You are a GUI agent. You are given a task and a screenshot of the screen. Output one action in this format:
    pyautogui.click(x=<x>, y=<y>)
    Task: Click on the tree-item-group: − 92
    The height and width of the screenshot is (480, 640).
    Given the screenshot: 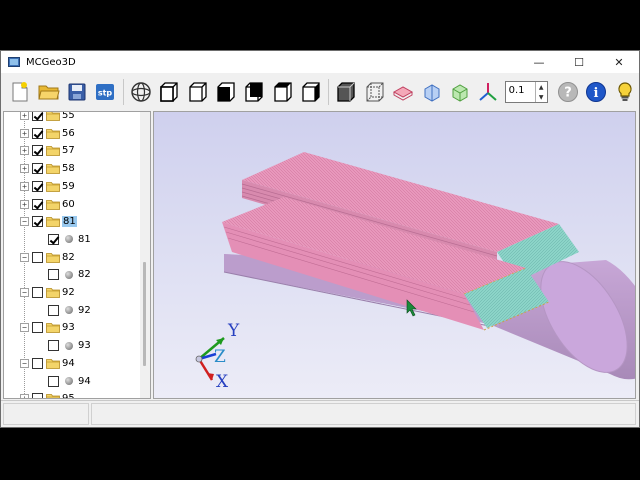 What is the action you would take?
    pyautogui.click(x=47, y=292)
    